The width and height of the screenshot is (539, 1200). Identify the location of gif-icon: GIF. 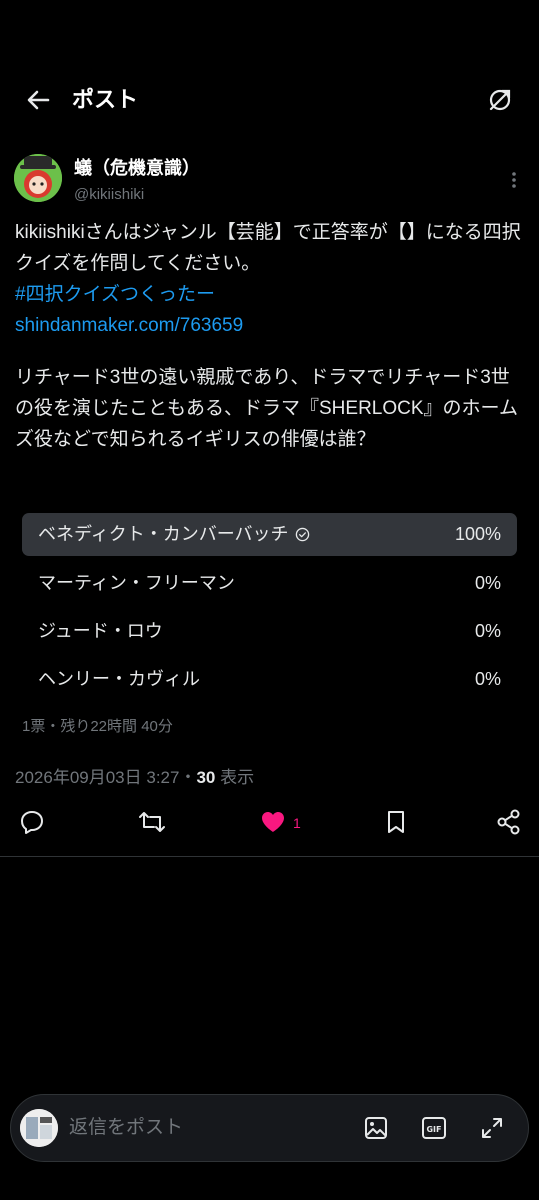
(434, 1128).